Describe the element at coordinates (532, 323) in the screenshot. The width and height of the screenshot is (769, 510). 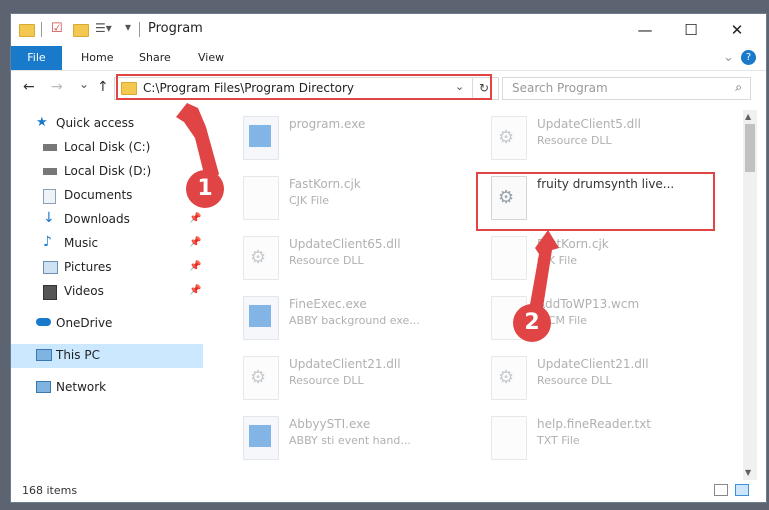
I see `step-callout-2: 2` at that location.